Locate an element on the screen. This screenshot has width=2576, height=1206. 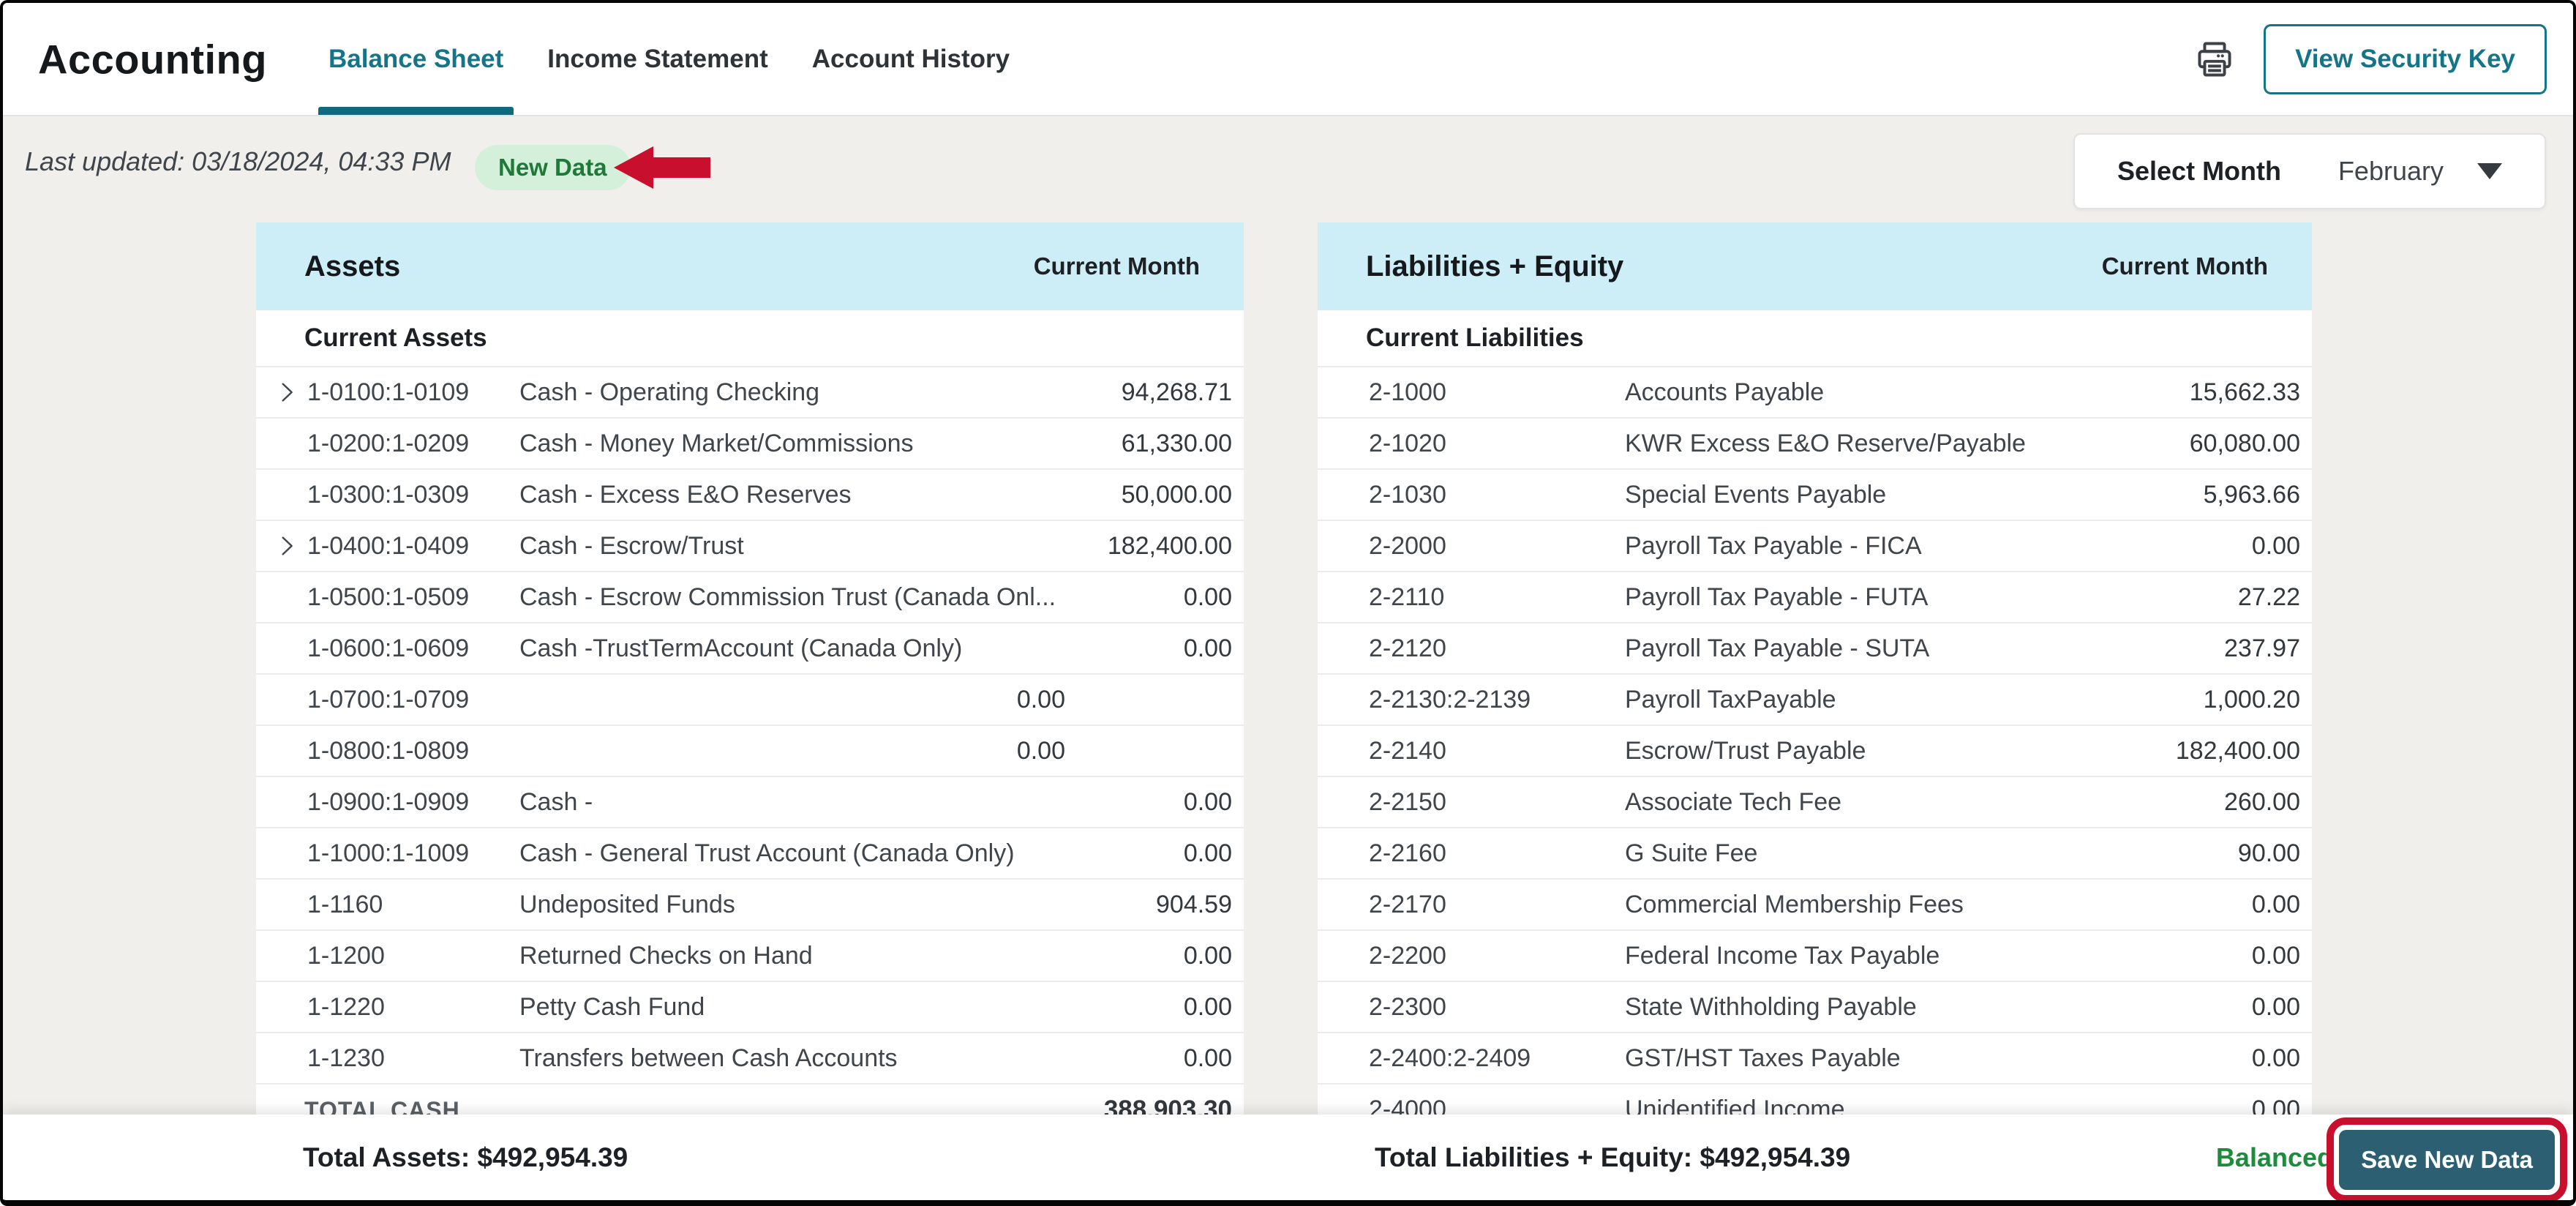
liabilities-table-header: Liabilities + Equity Current Month is located at coordinates (1815, 266).